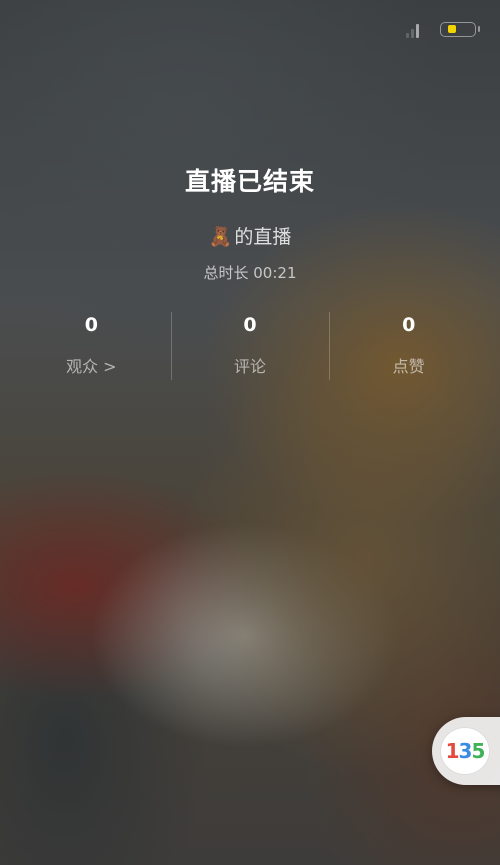 The image size is (500, 865). Describe the element at coordinates (452, 29) in the screenshot. I see `battery-level` at that location.